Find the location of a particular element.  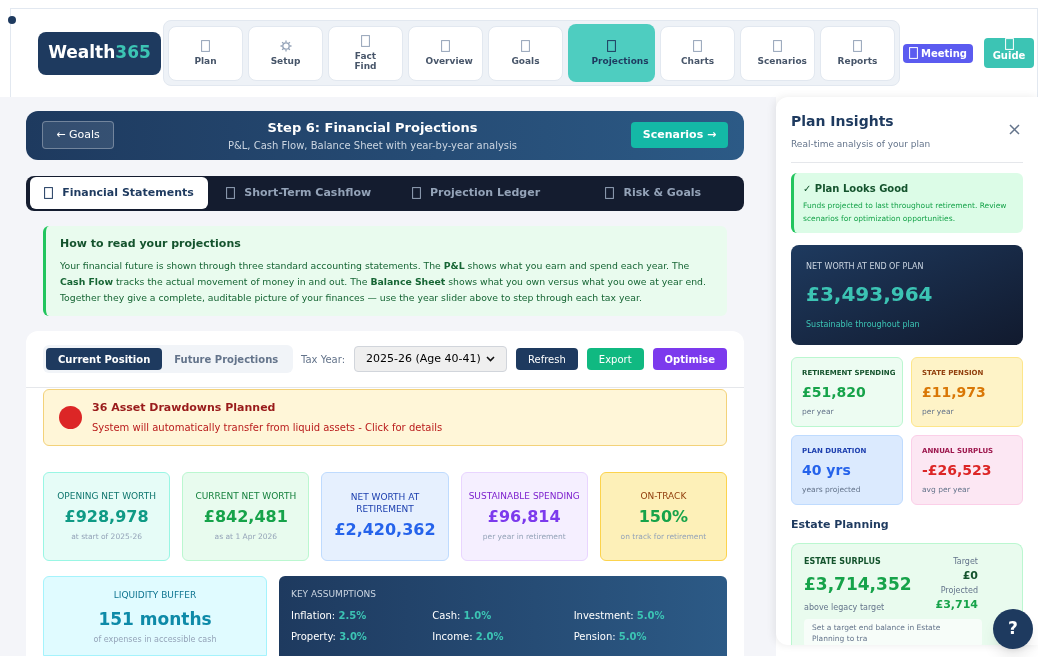

tax-year-select: 2025-26 (Age 40-41) is located at coordinates (431, 359).